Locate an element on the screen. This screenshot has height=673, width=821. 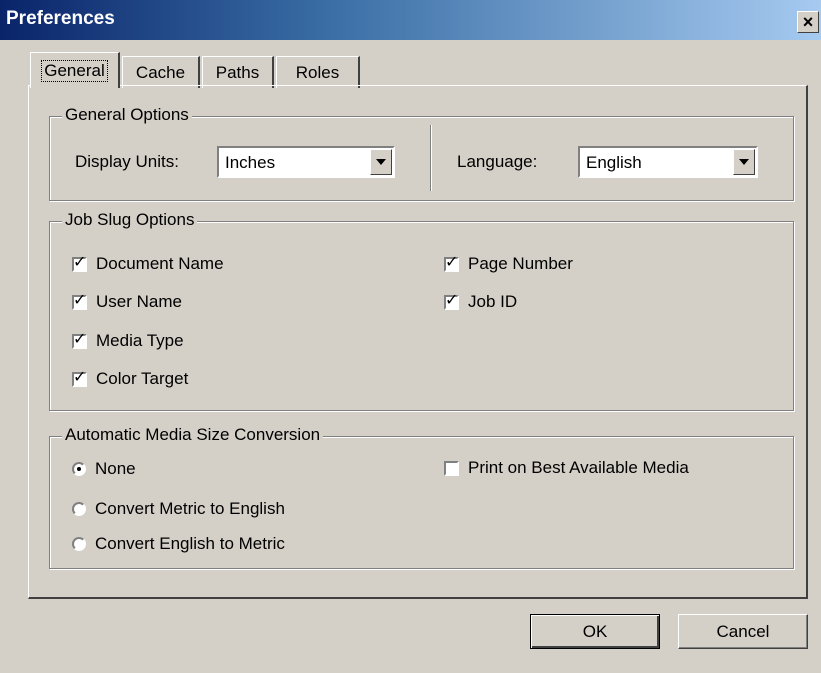
checkbox-user-name: ✓ User Name is located at coordinates (127, 302).